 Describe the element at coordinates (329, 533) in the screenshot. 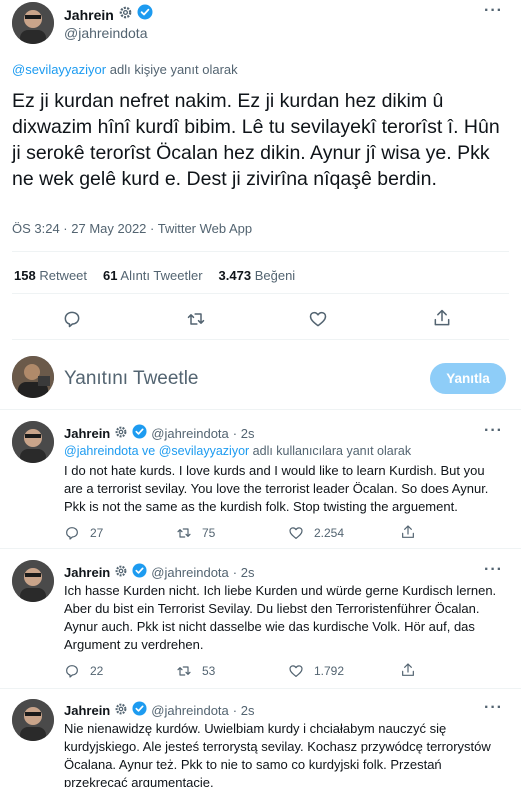

I see `like-count: 2.254` at that location.